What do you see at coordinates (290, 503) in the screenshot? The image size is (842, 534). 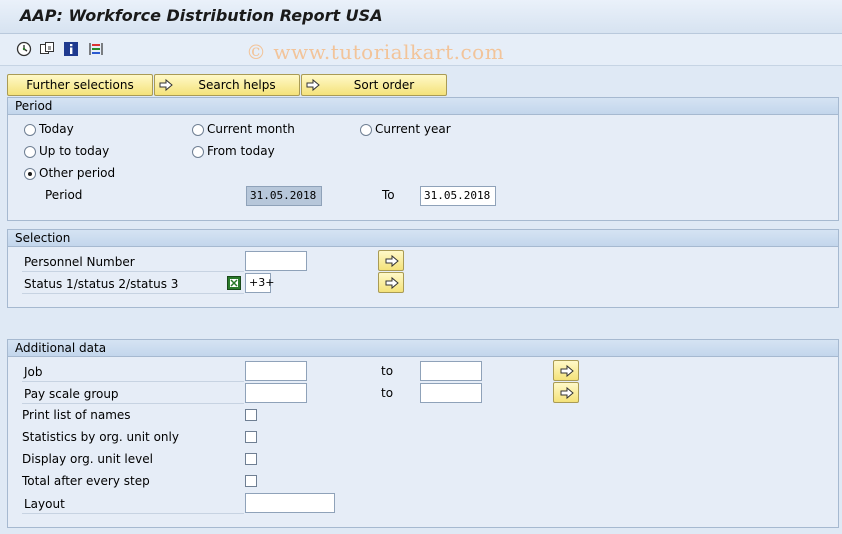 I see `layout-field` at bounding box center [290, 503].